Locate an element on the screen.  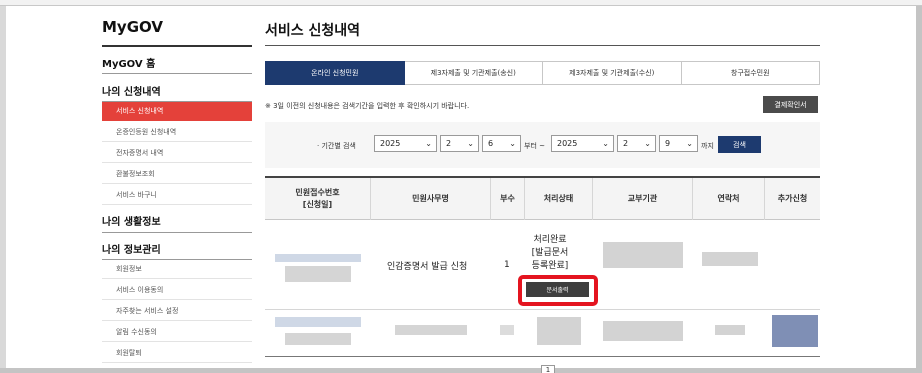
table-row is located at coordinates (542, 334).